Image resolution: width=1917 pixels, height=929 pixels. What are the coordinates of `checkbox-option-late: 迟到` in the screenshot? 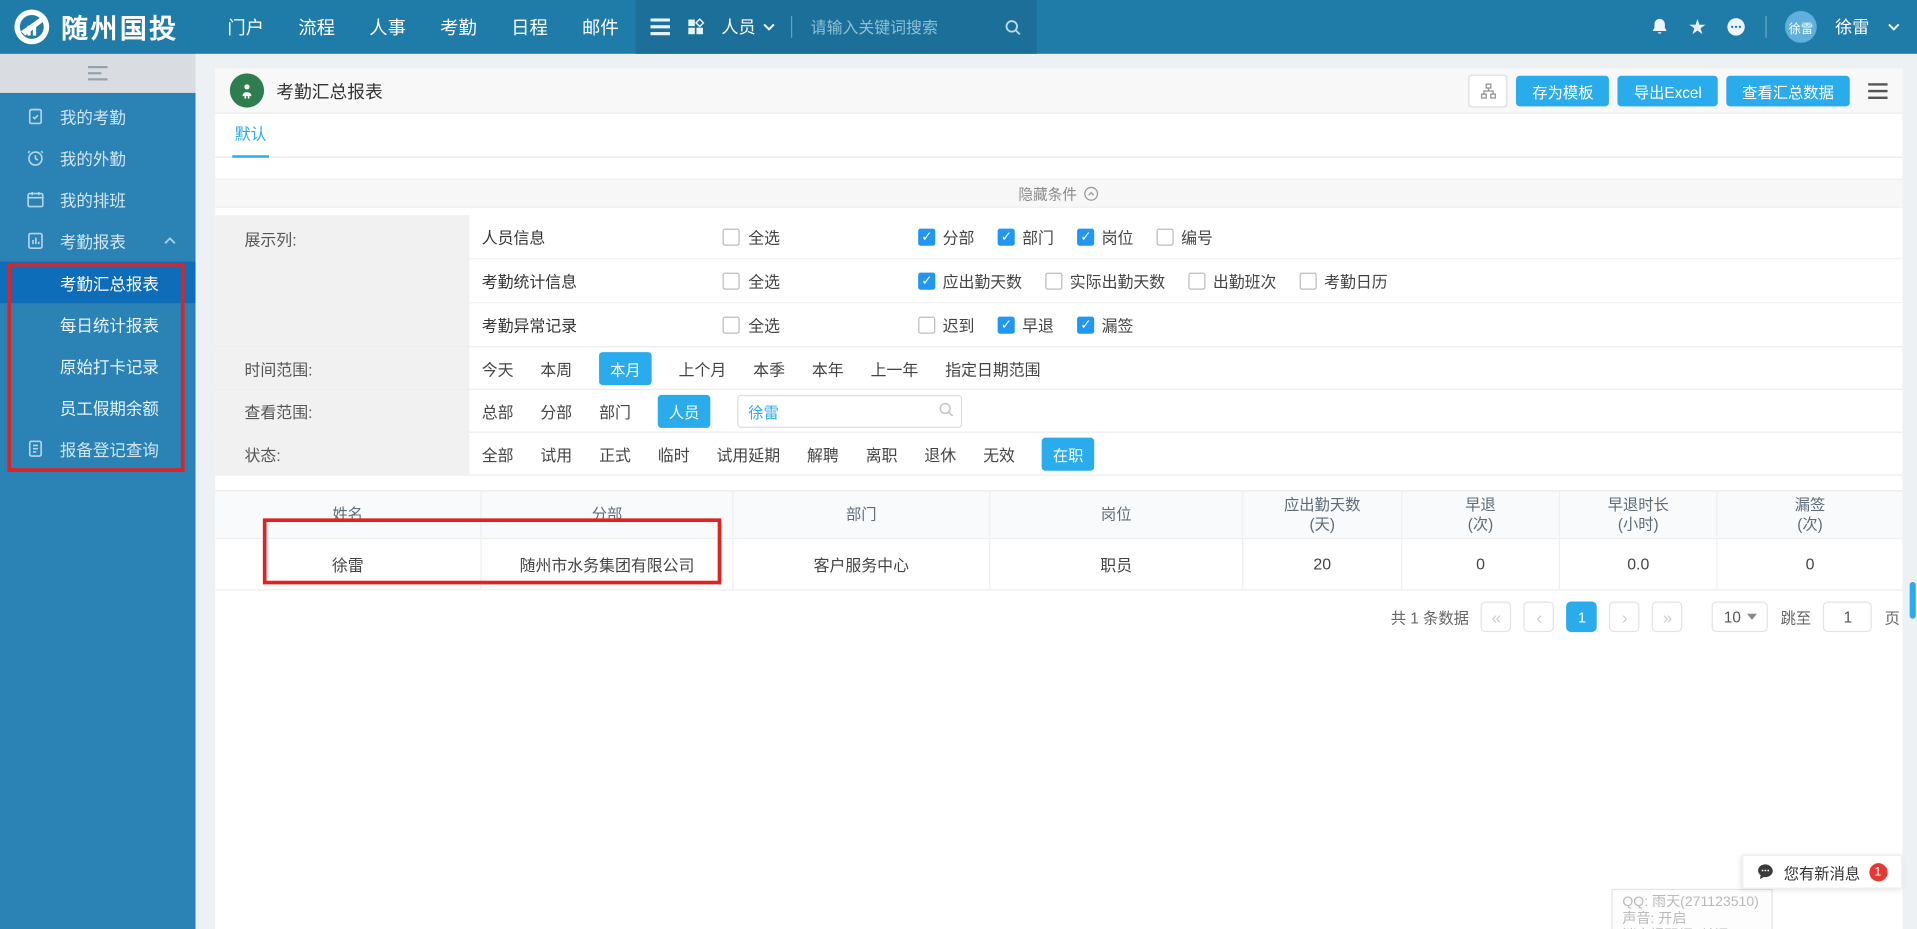 It's located at (946, 324).